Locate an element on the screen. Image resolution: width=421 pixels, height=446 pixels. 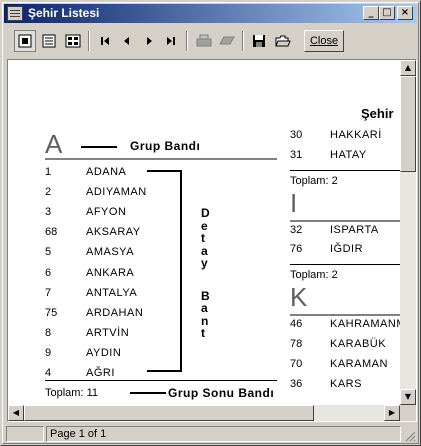
next-page-button is located at coordinates (149, 41).